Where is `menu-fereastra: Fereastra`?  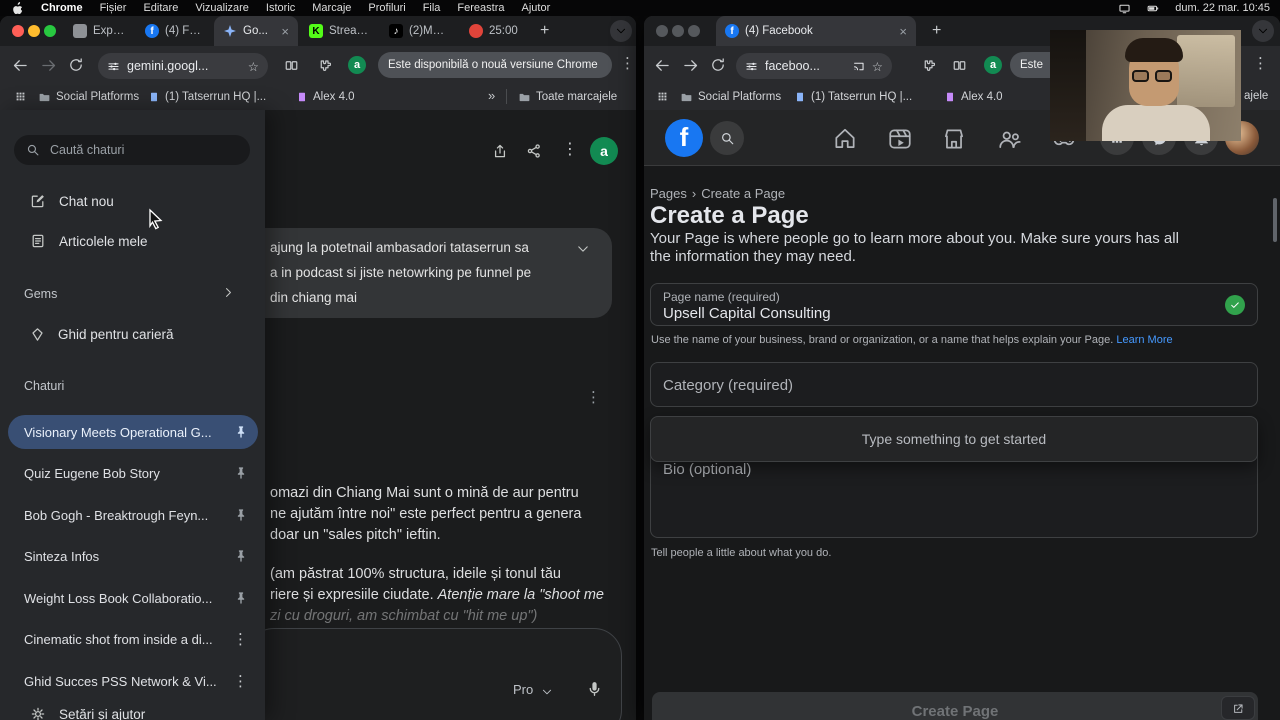
menu-fereastra: Fereastra is located at coordinates (480, 8).